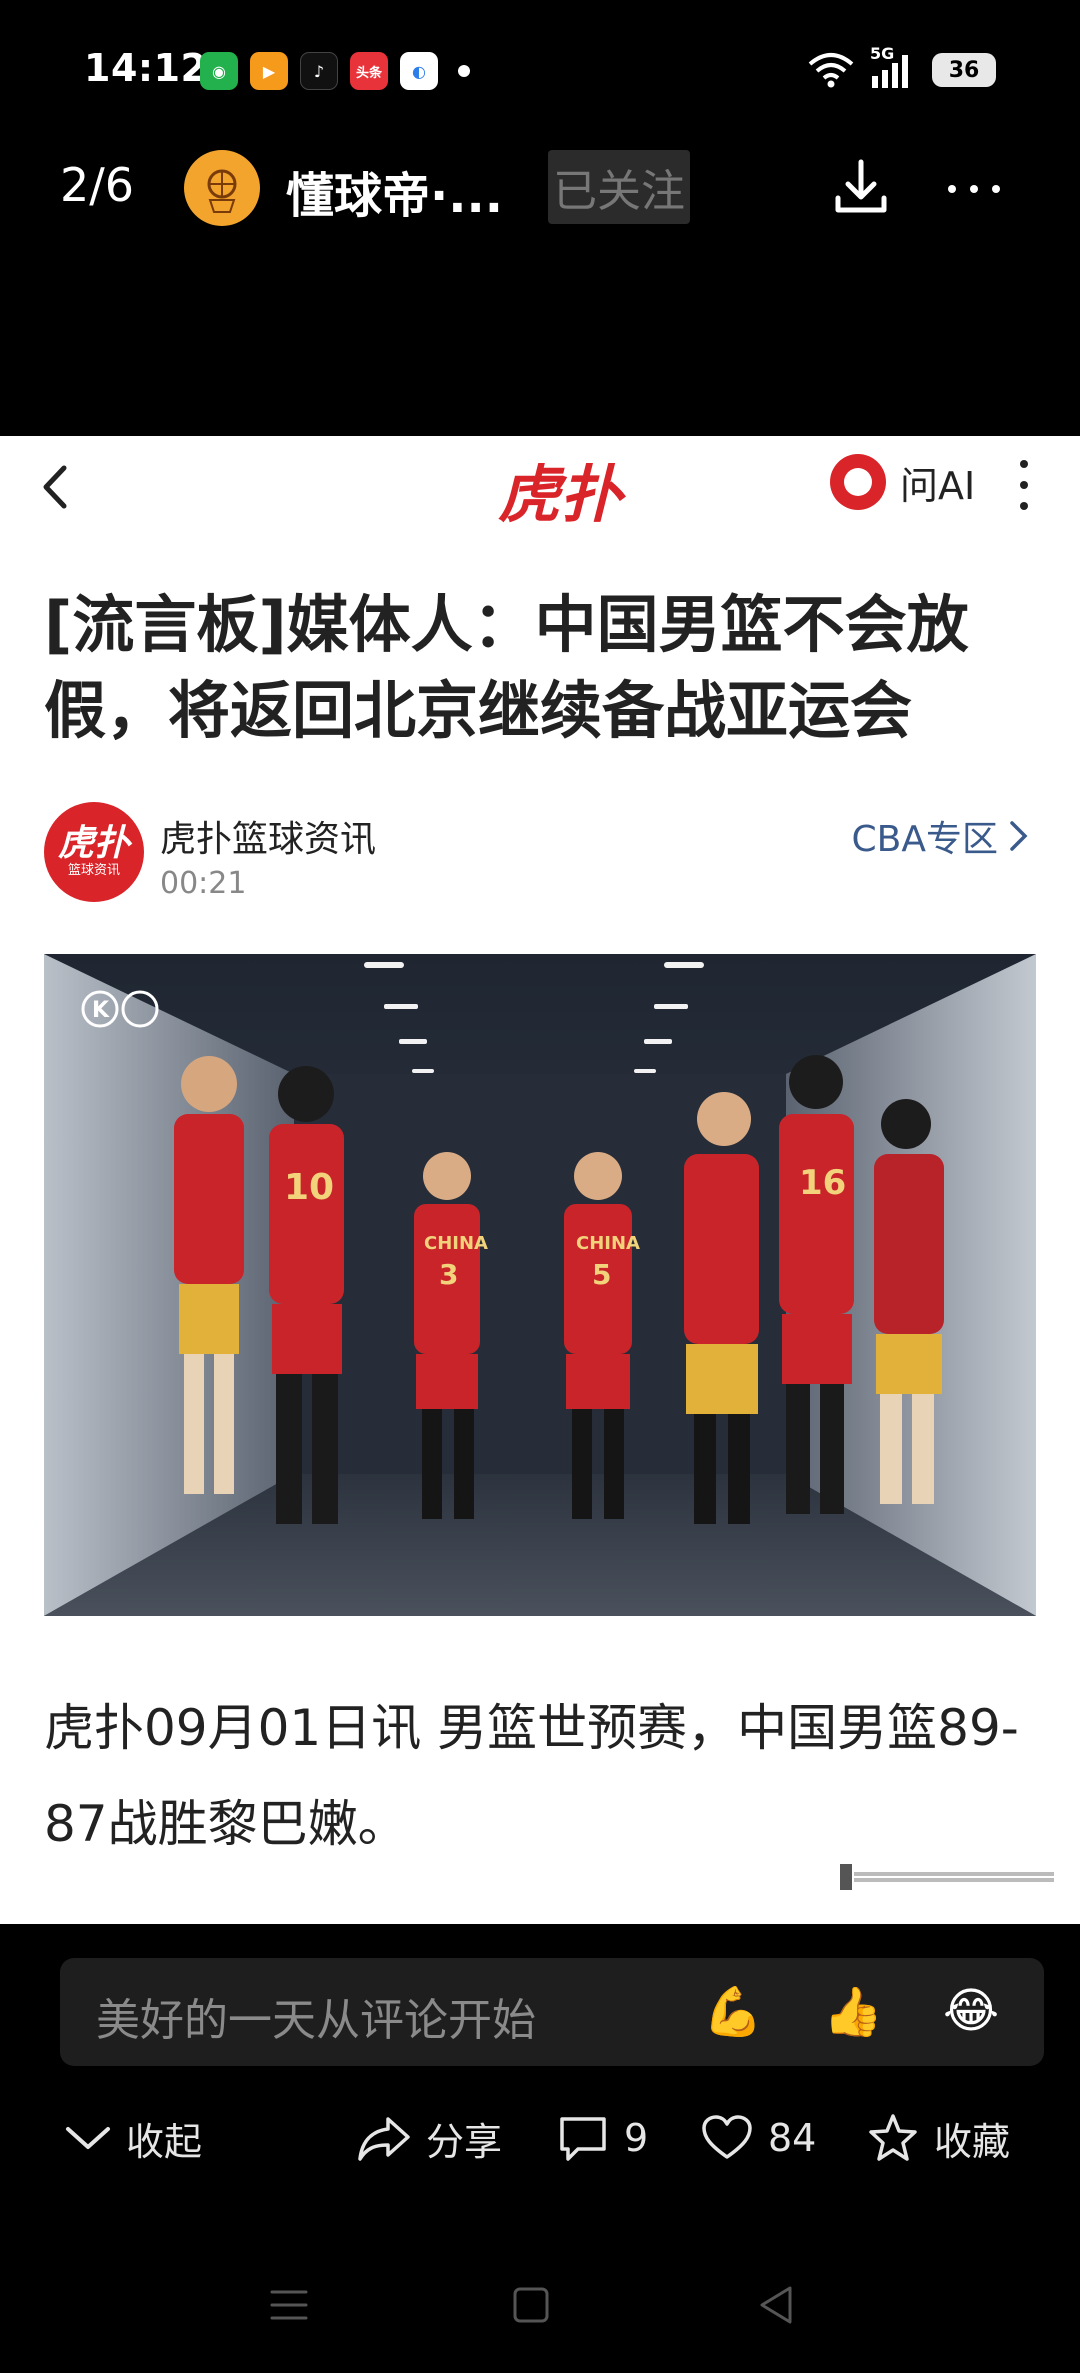 Image resolution: width=1080 pixels, height=2373 pixels. I want to click on thumbs-up-emoji-icon: 👍, so click(853, 2011).